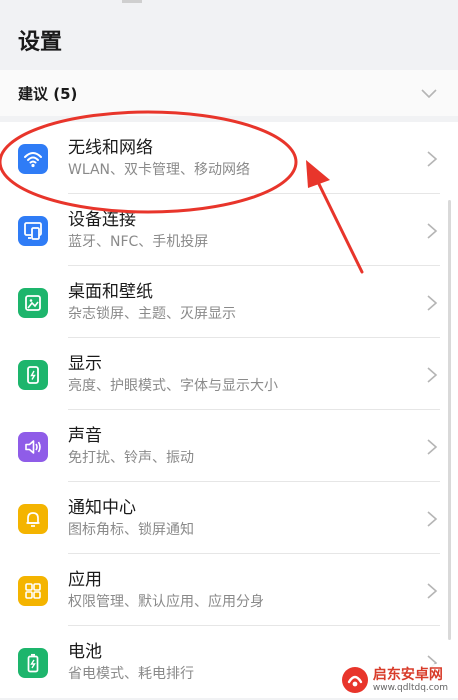 The image size is (458, 700). What do you see at coordinates (132, 1) in the screenshot?
I see `status-bar-remnant` at bounding box center [132, 1].